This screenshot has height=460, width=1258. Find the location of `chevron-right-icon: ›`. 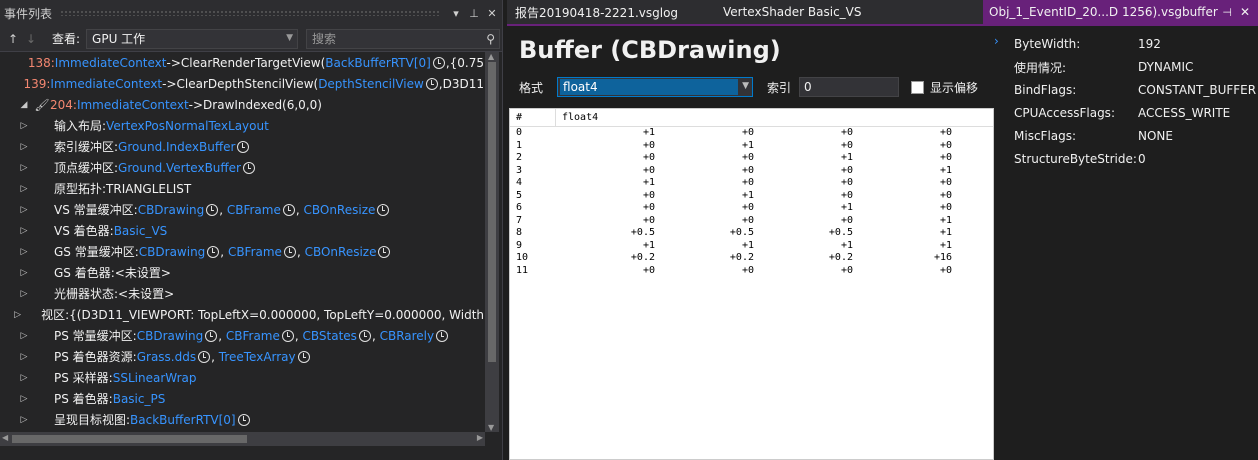

chevron-right-icon: › is located at coordinates (996, 41).